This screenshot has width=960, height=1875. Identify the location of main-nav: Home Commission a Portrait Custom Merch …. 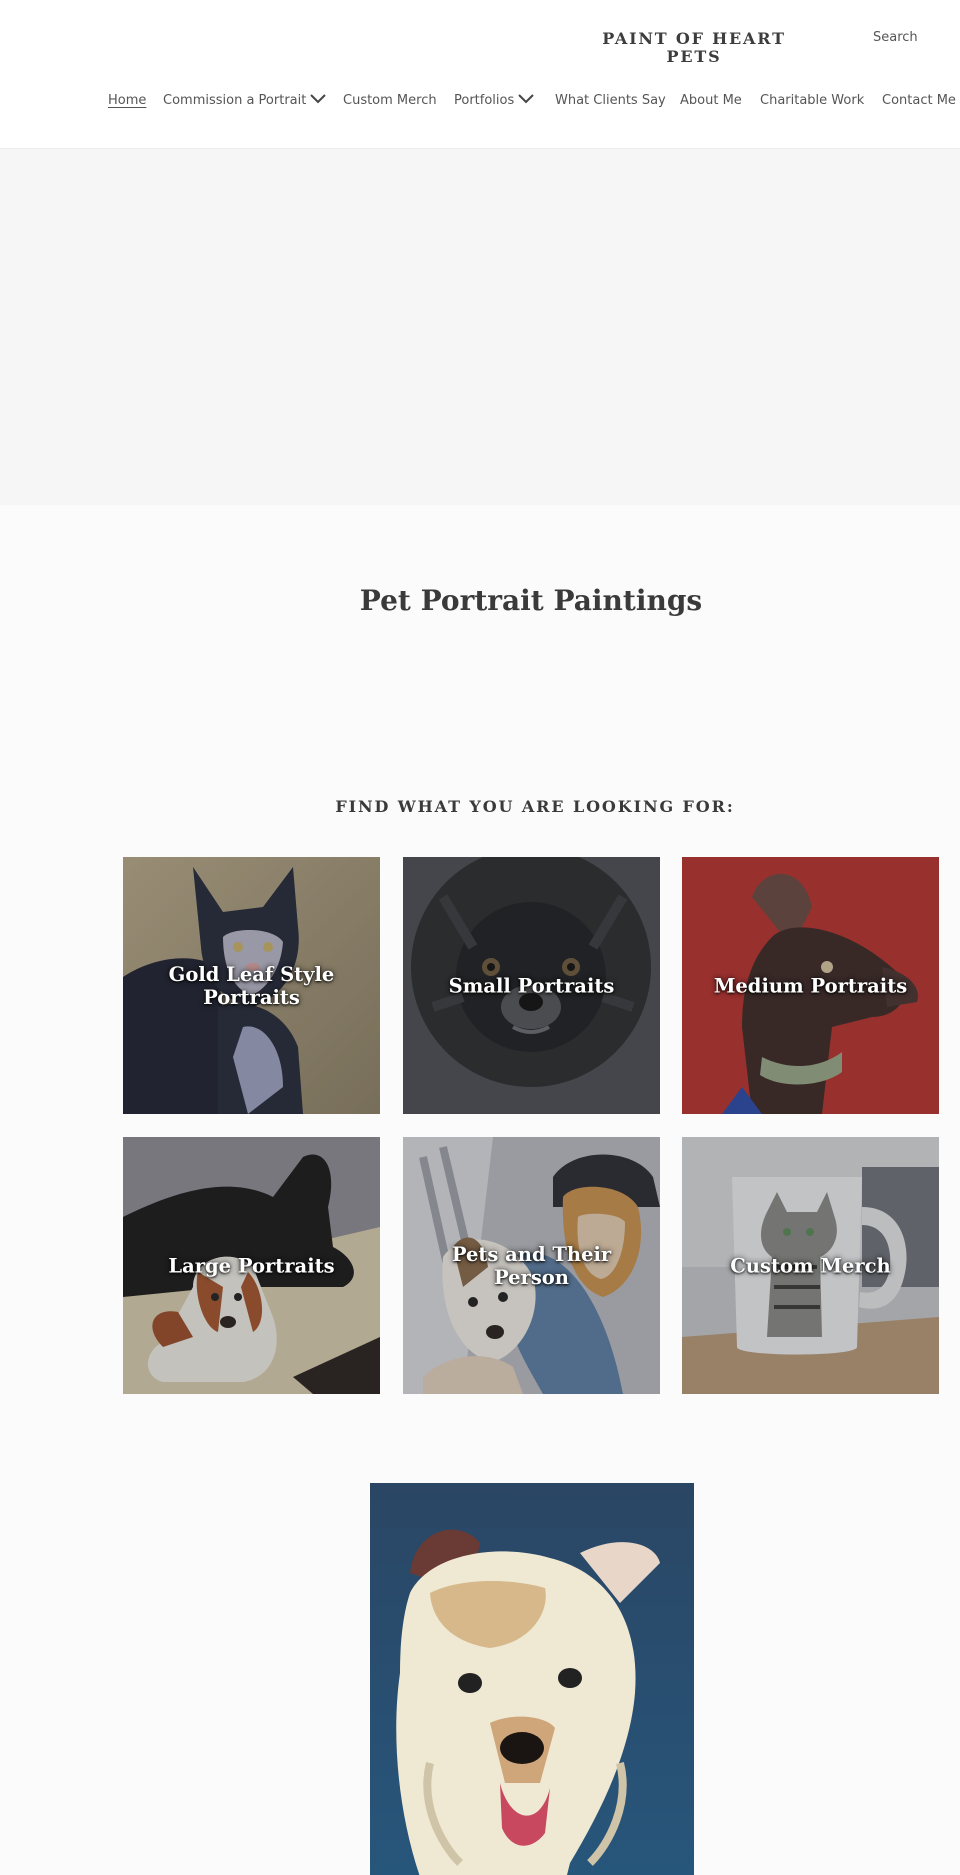
(534, 102).